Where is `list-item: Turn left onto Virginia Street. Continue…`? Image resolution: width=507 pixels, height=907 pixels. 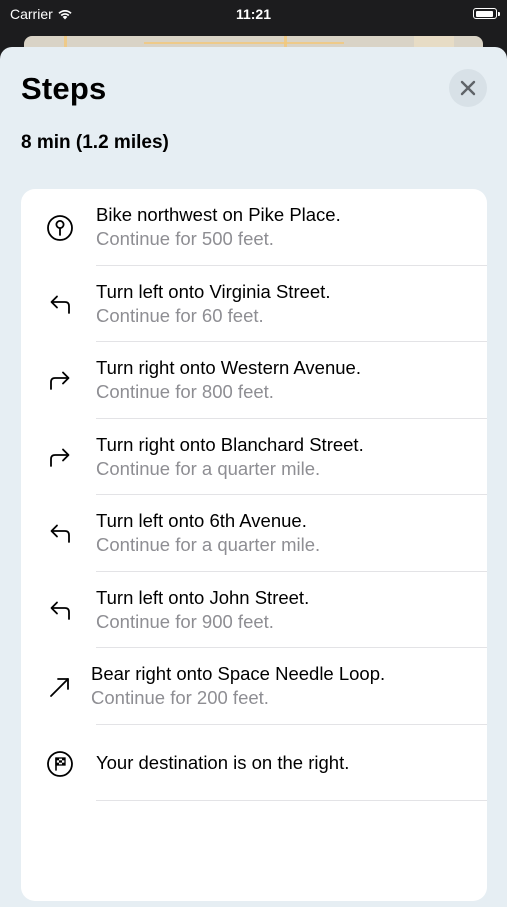 list-item: Turn left onto Virginia Street. Continue… is located at coordinates (254, 304).